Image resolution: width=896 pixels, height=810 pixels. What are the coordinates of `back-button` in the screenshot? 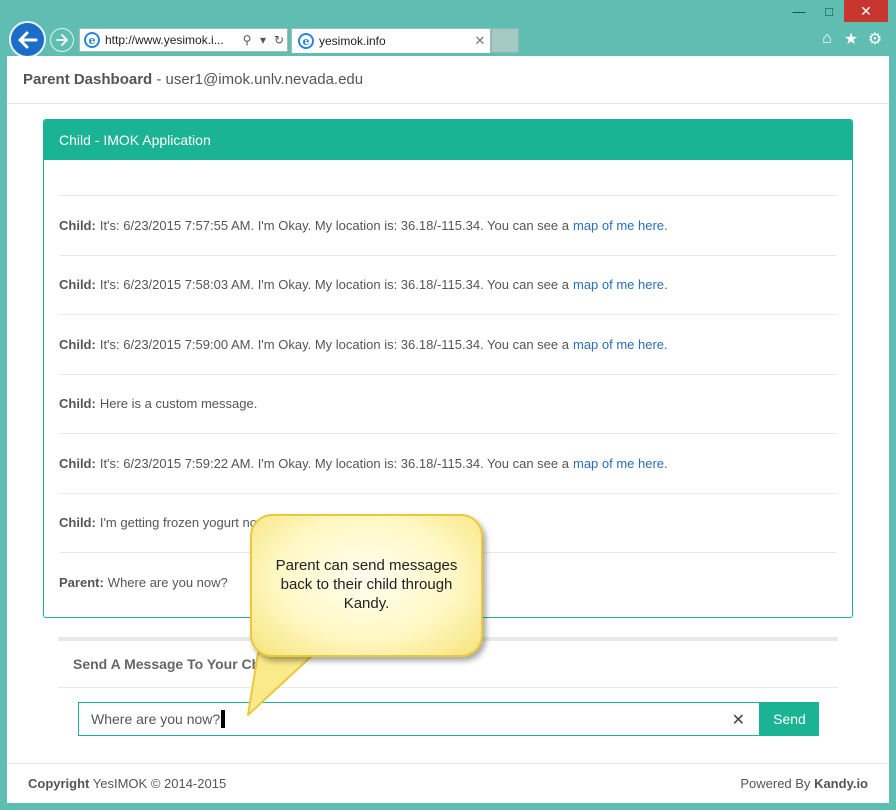 It's located at (27, 39).